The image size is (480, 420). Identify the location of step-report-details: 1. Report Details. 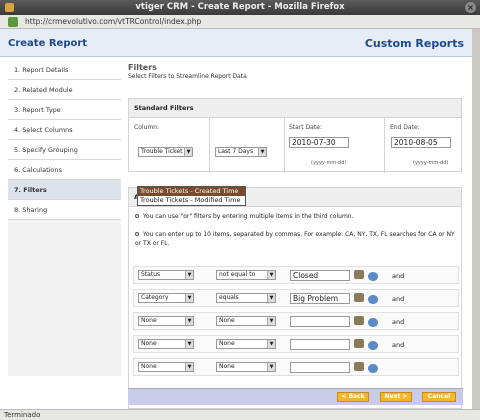
(64, 70).